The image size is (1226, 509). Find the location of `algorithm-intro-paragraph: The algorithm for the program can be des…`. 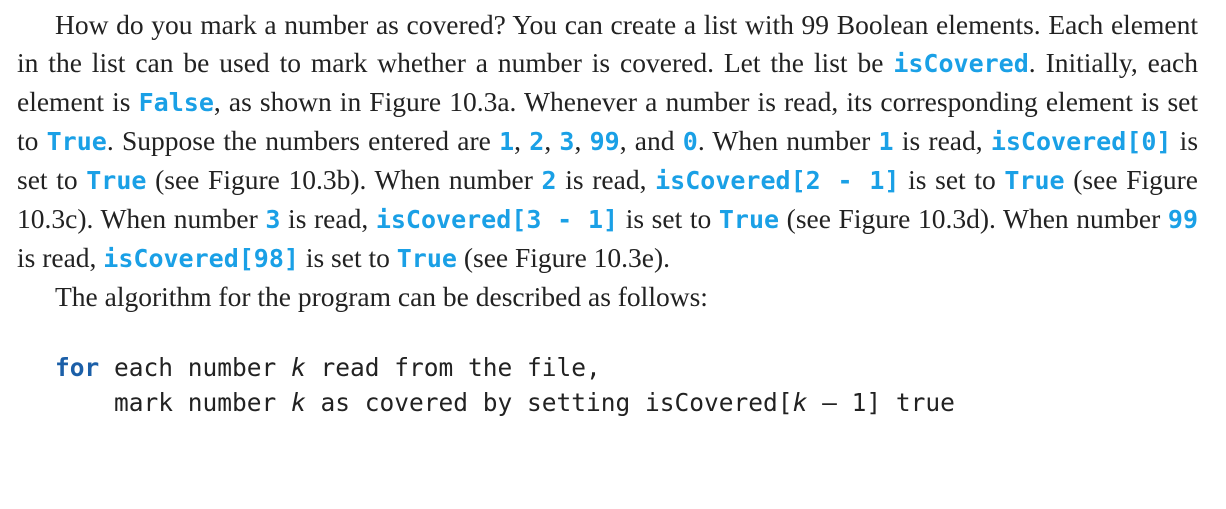

algorithm-intro-paragraph: The algorithm for the program can be des… is located at coordinates (381, 296).